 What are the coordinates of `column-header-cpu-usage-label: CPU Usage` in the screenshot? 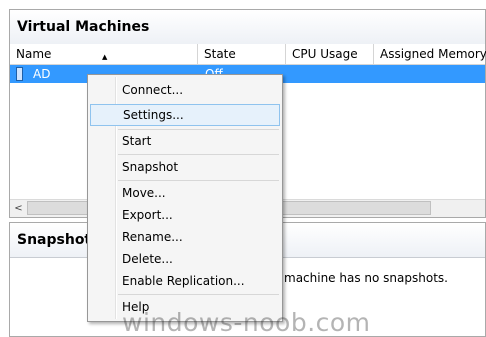 It's located at (325, 54).